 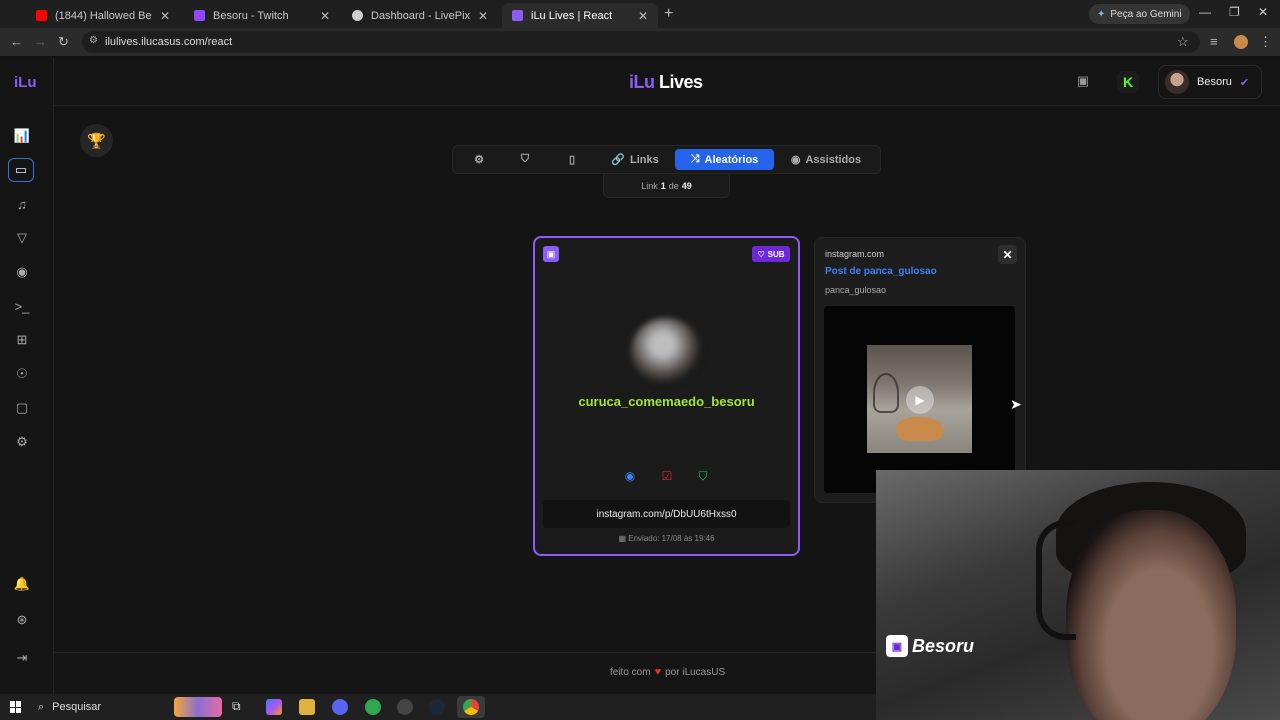 What do you see at coordinates (920, 429) in the screenshot?
I see `dog-shape` at bounding box center [920, 429].